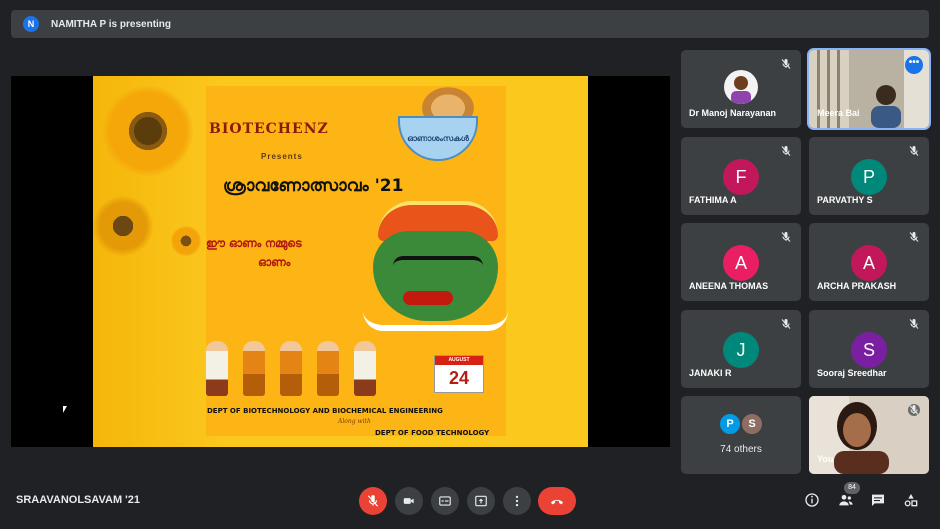 Image resolution: width=940 pixels, height=529 pixels. I want to click on end-call-icon, so click(557, 502).